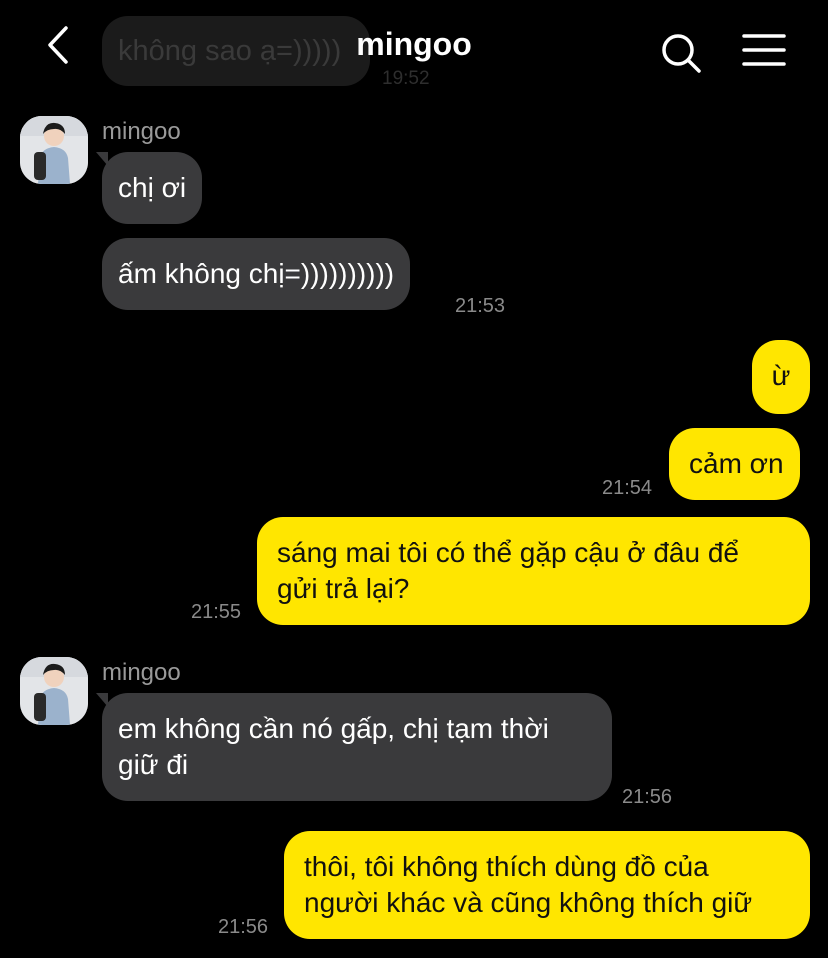  I want to click on message-time: 21:53, so click(480, 306).